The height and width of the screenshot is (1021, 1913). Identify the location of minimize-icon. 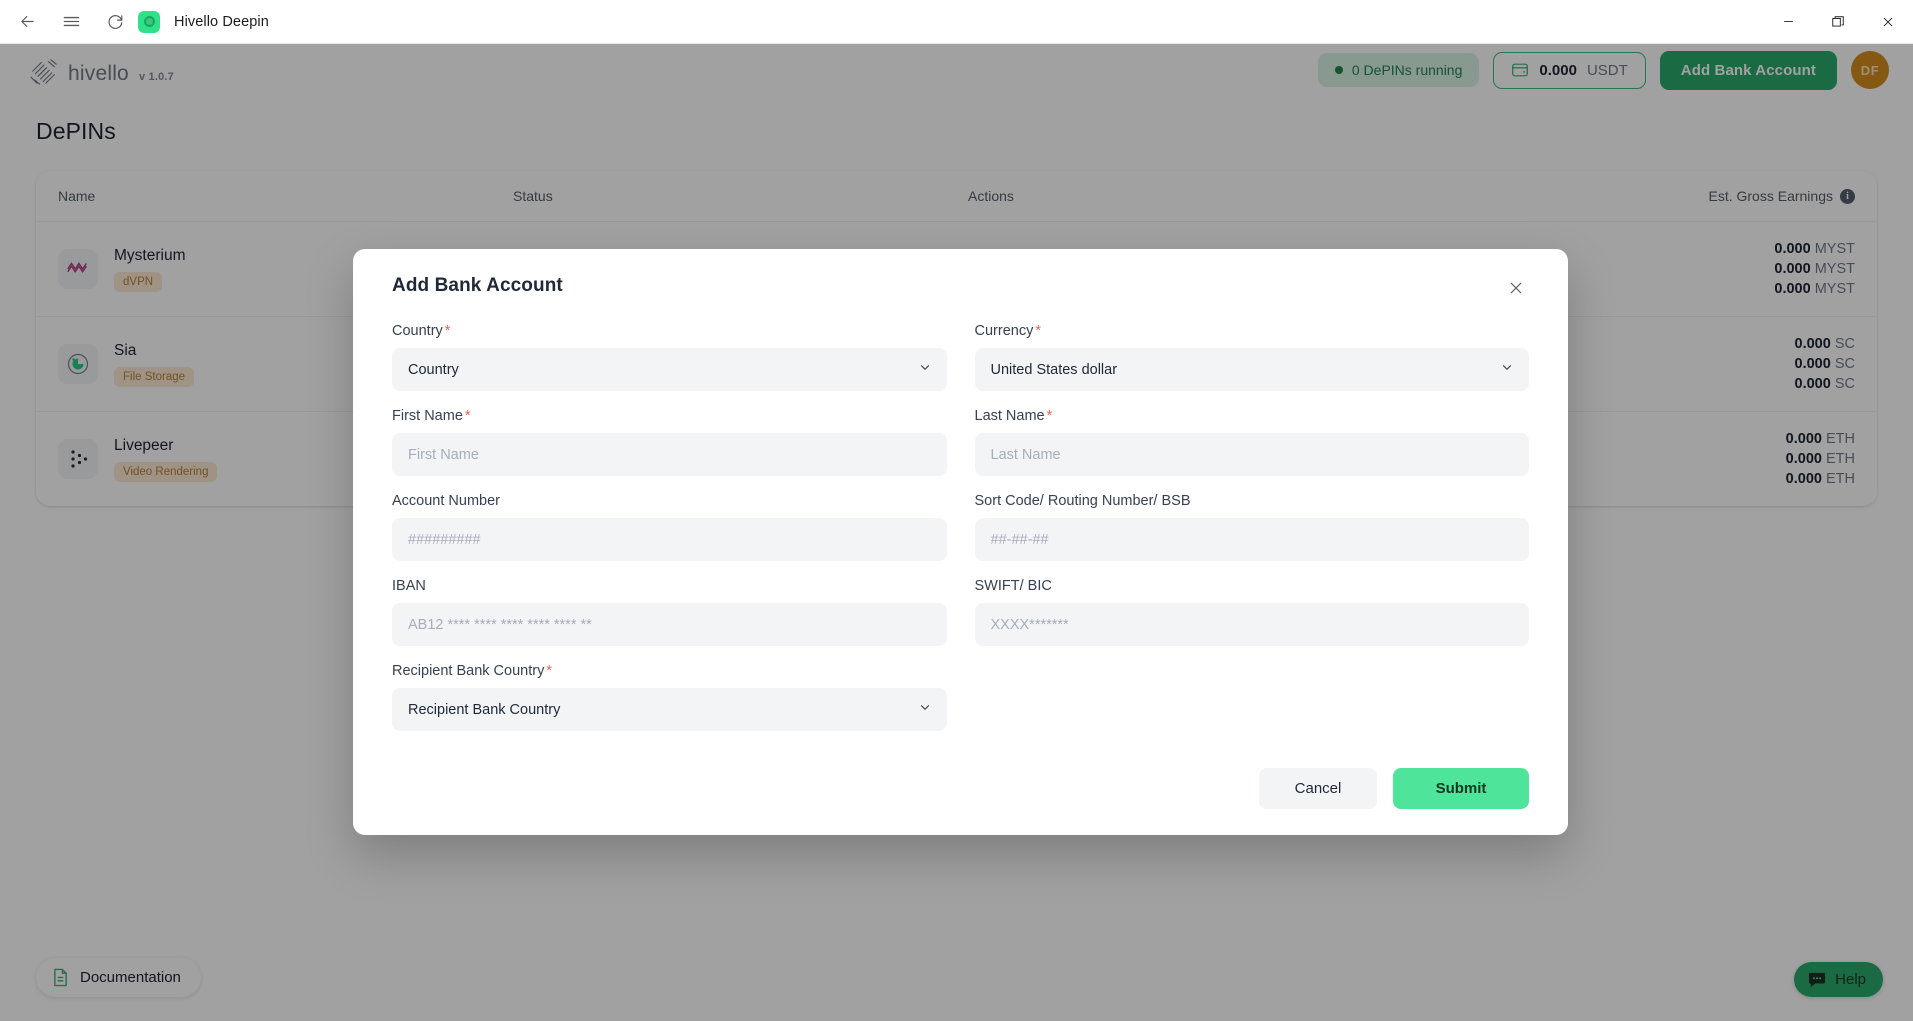
(1788, 22).